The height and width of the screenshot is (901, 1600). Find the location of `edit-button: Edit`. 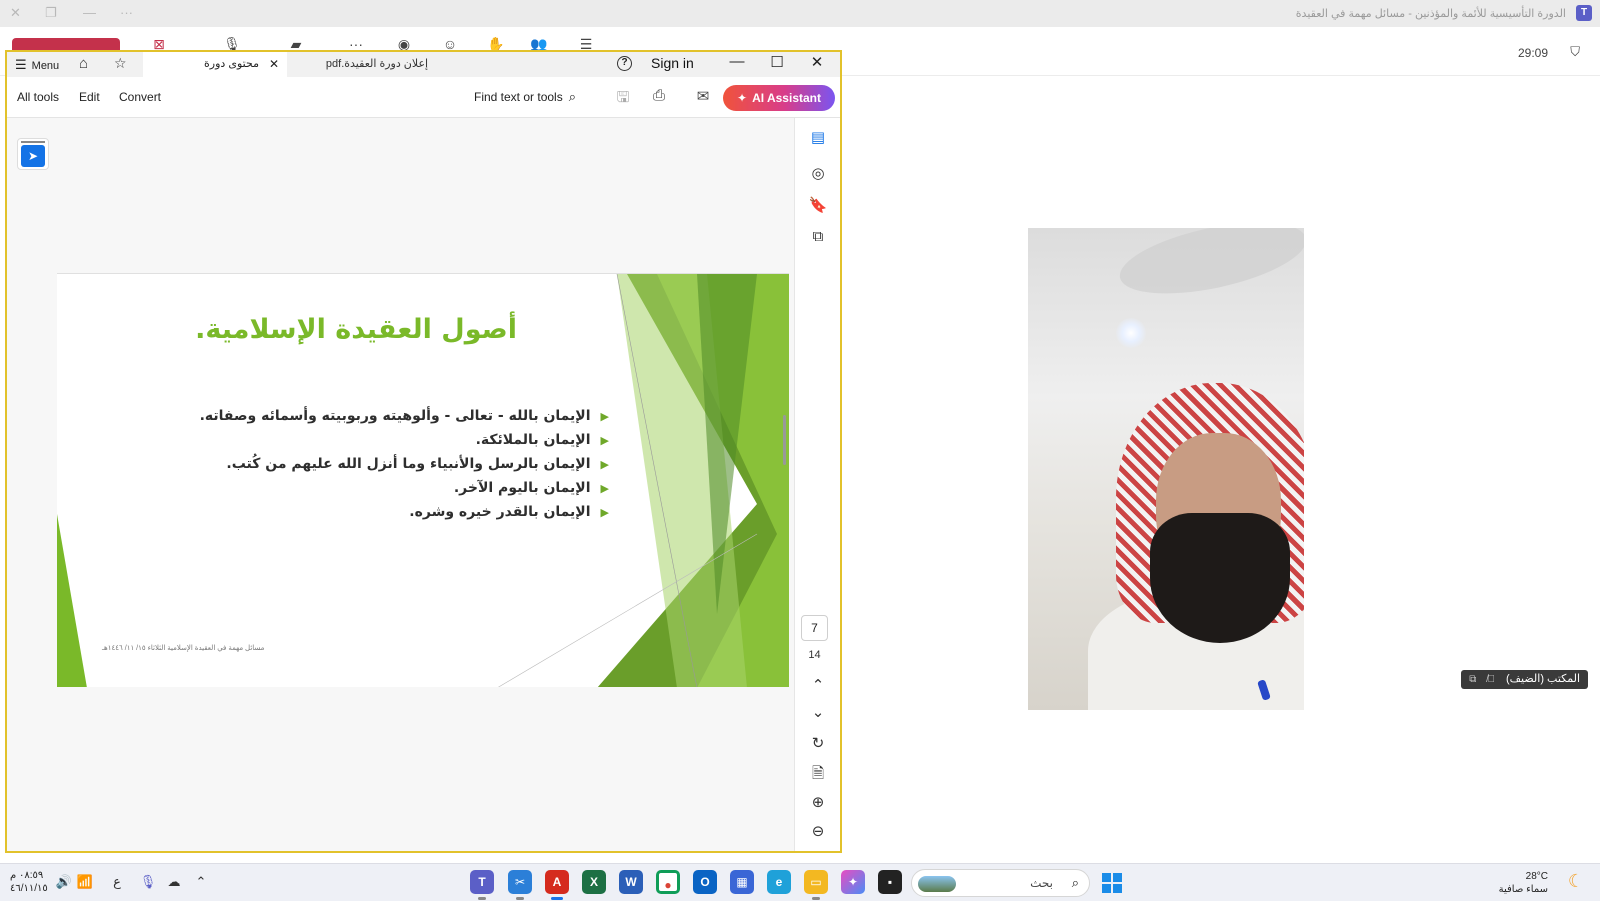

edit-button: Edit is located at coordinates (89, 97).